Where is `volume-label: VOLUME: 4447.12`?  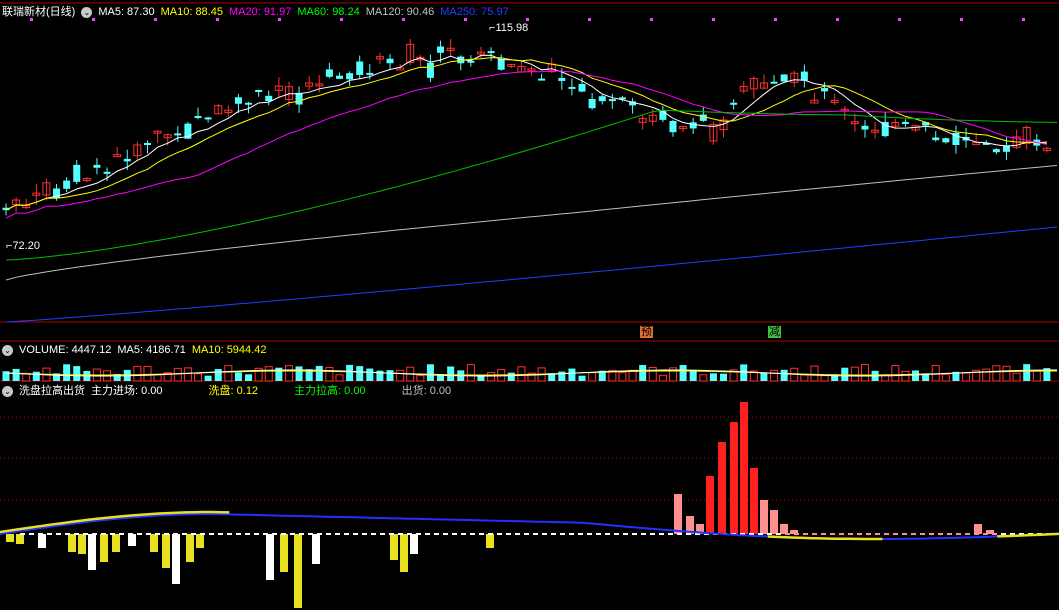 volume-label: VOLUME: 4447.12 is located at coordinates (65, 350).